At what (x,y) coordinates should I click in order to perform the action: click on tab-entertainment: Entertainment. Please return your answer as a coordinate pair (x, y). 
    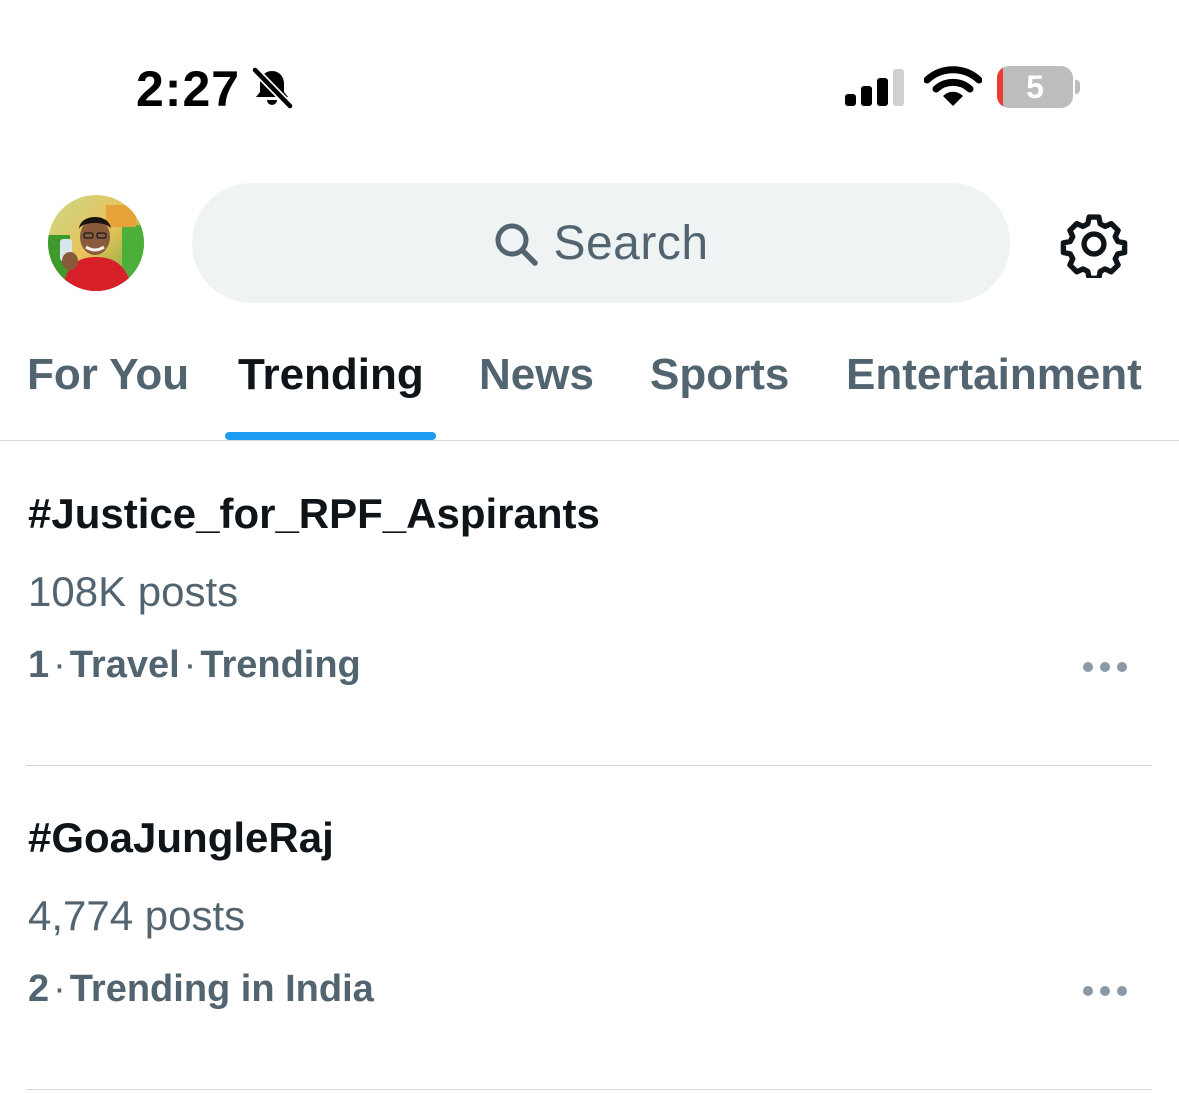
    Looking at the image, I should click on (994, 375).